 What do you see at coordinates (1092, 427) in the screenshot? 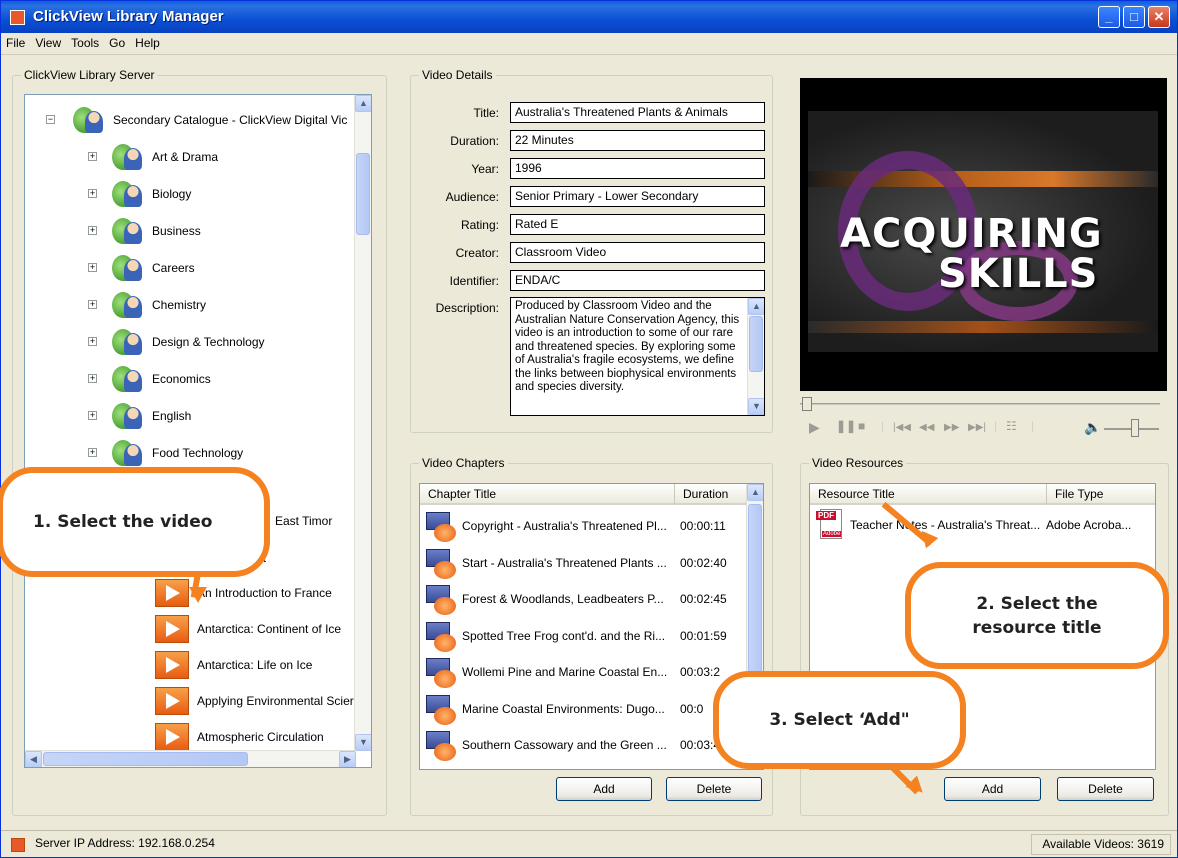
I see `volume-icon: 🔈` at bounding box center [1092, 427].